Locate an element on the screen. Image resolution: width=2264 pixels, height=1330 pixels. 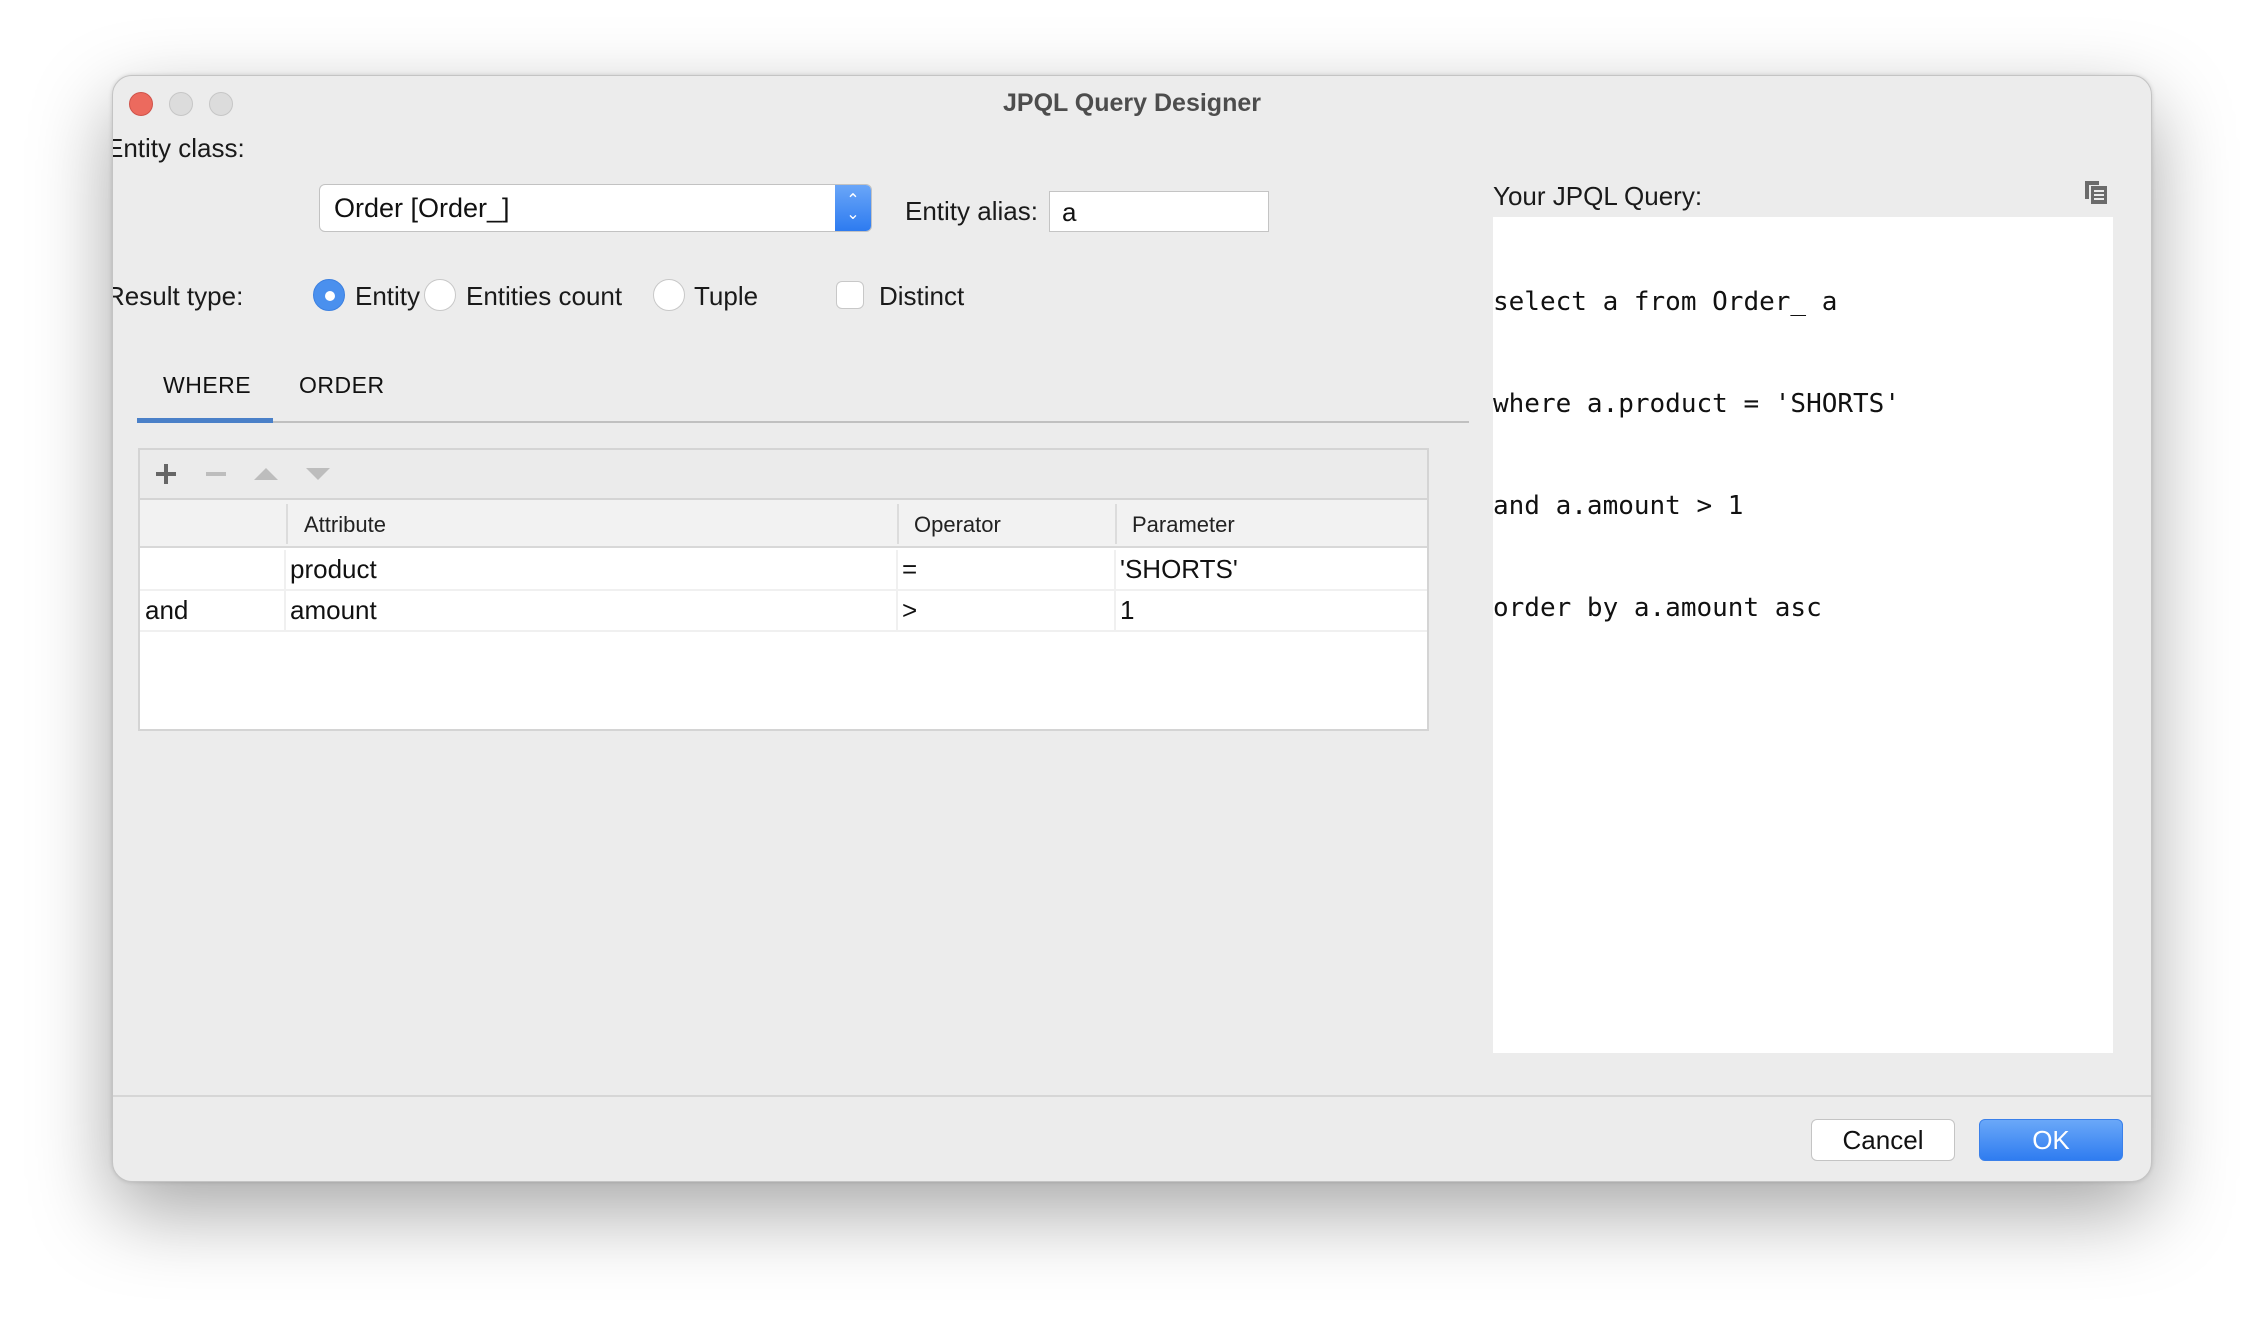
cell-operator: = is located at coordinates (909, 569).